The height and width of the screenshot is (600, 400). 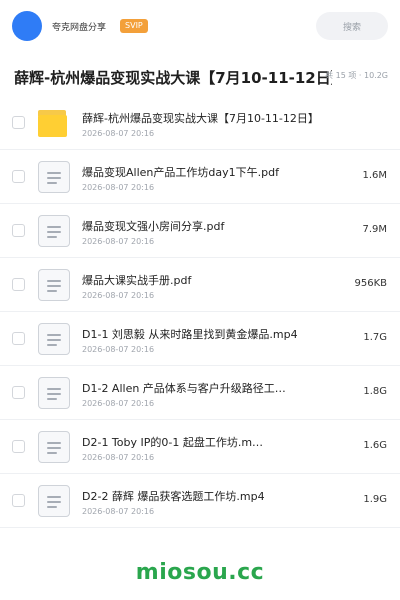 I want to click on folder-icon, so click(x=54, y=123).